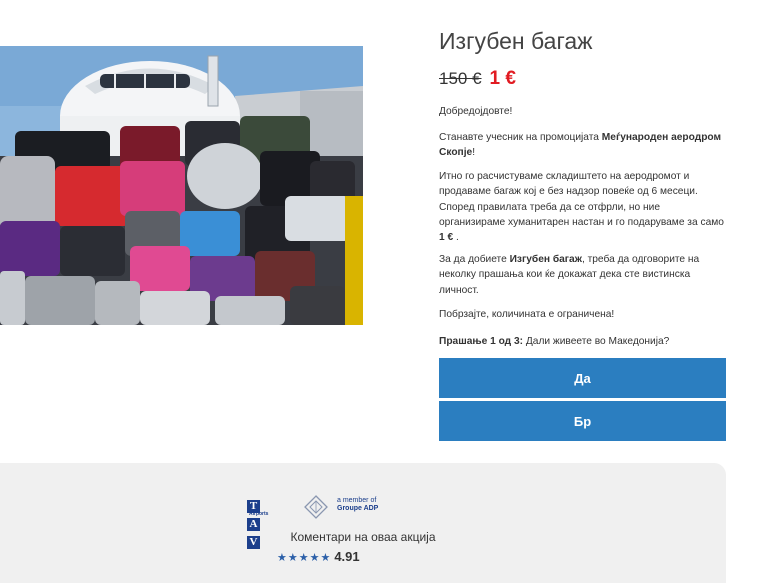  I want to click on promo-suffix: !, so click(474, 153).